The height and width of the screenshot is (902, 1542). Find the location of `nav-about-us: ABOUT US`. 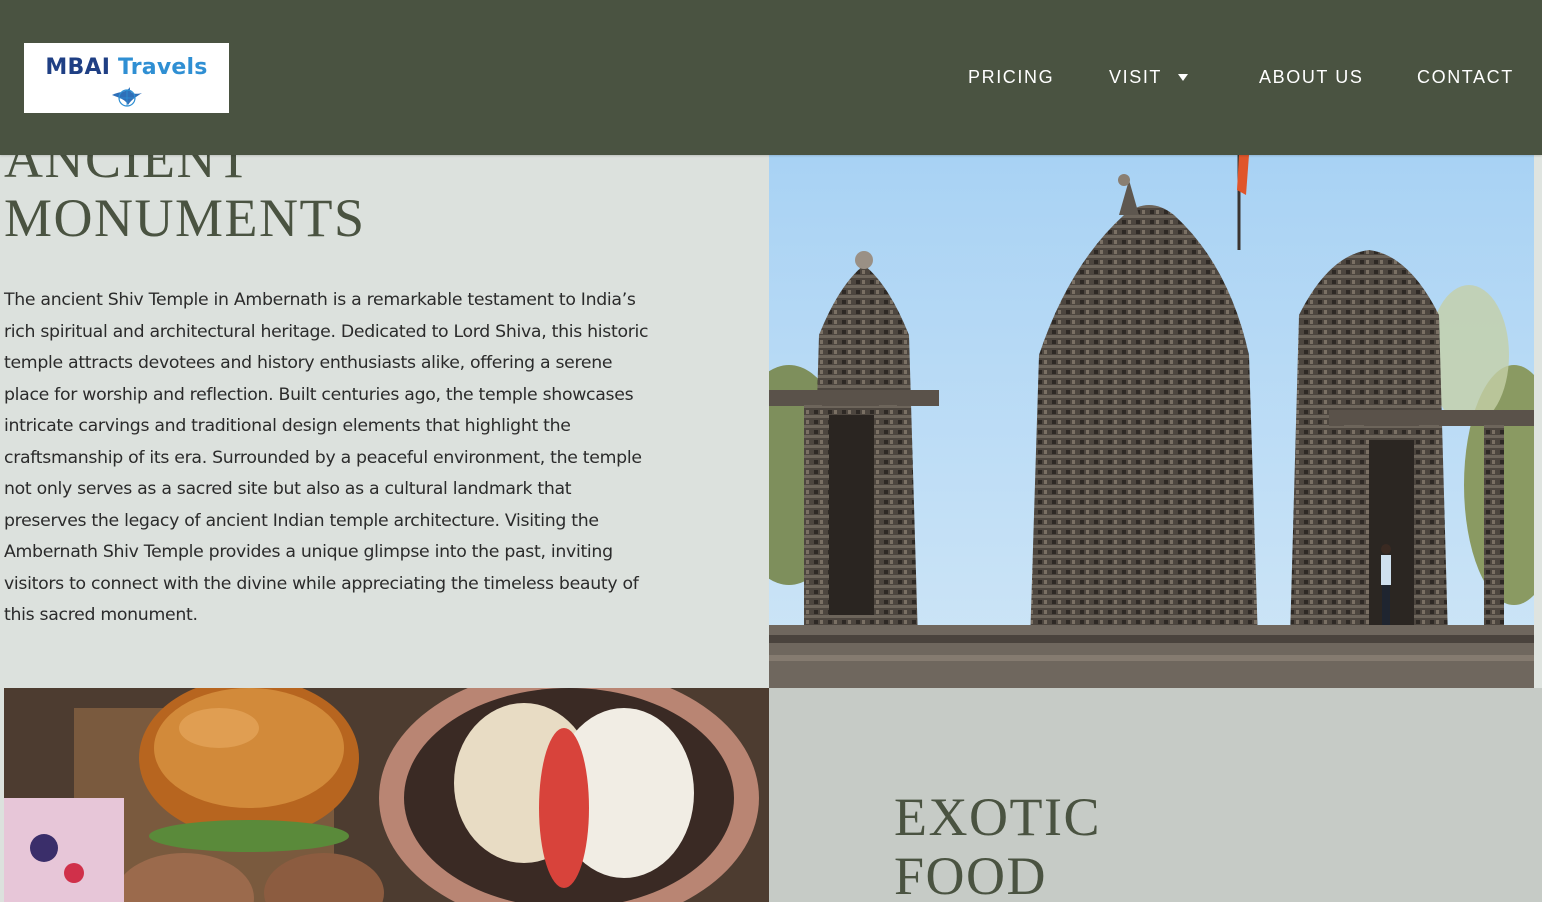

nav-about-us: ABOUT US is located at coordinates (1311, 77).